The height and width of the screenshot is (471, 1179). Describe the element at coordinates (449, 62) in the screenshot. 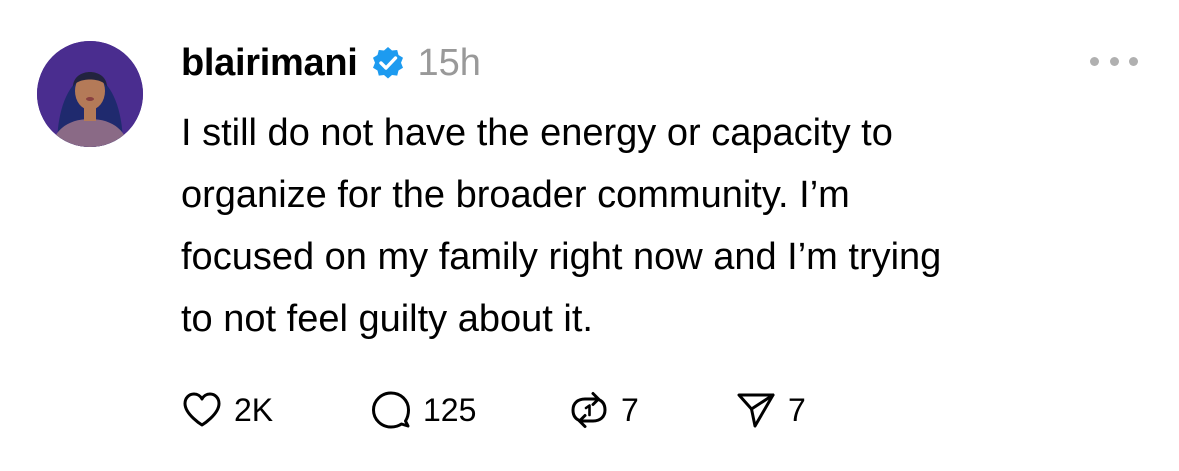

I see `post-timestamp: 15h` at that location.